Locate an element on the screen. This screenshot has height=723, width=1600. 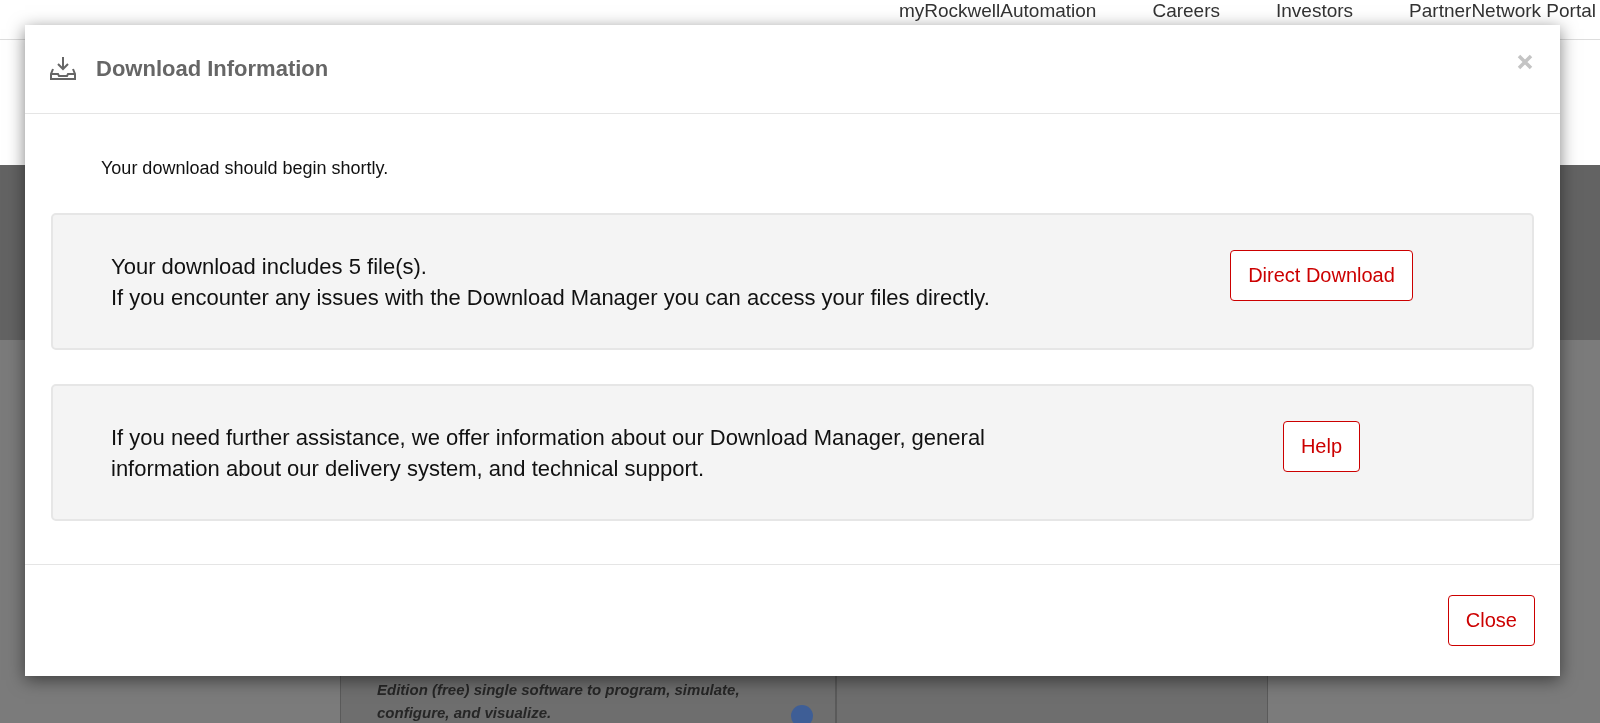
close-button: Close is located at coordinates (1491, 620).